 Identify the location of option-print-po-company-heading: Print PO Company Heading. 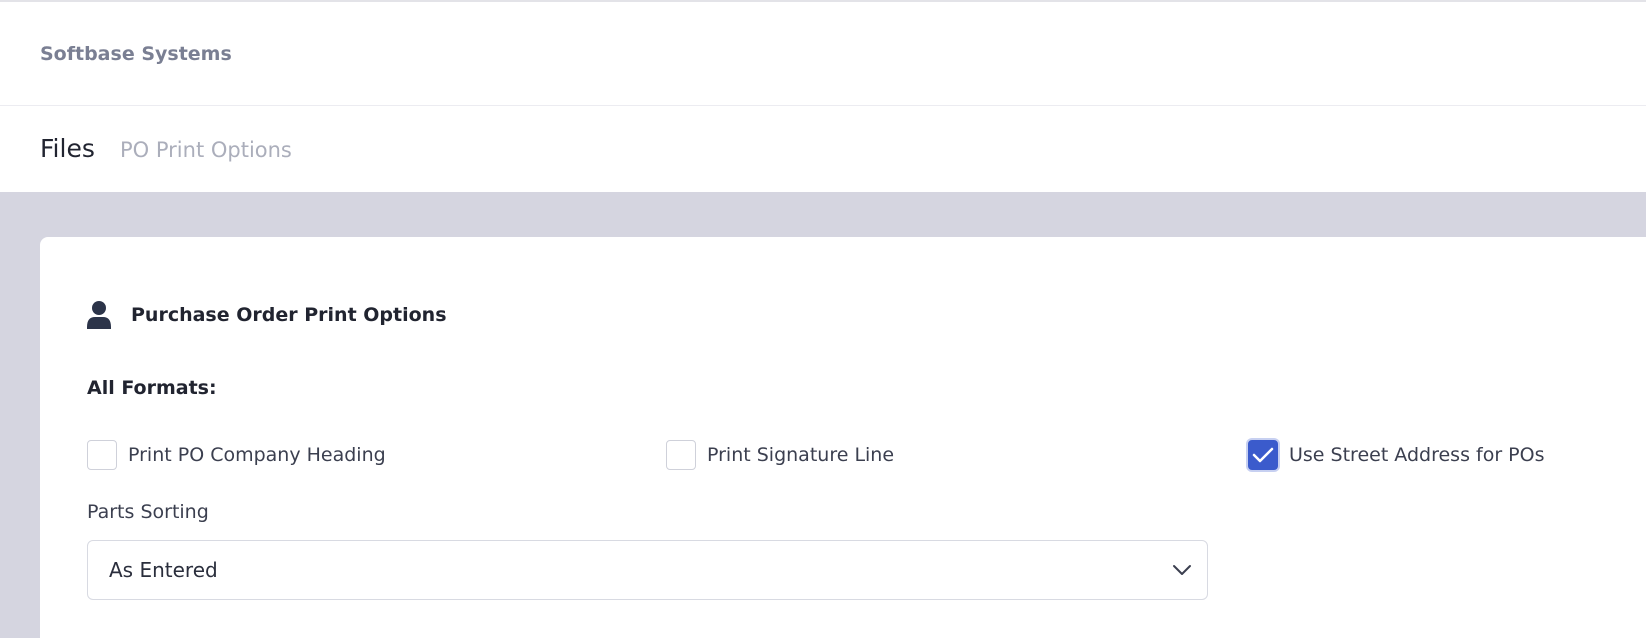
(236, 455).